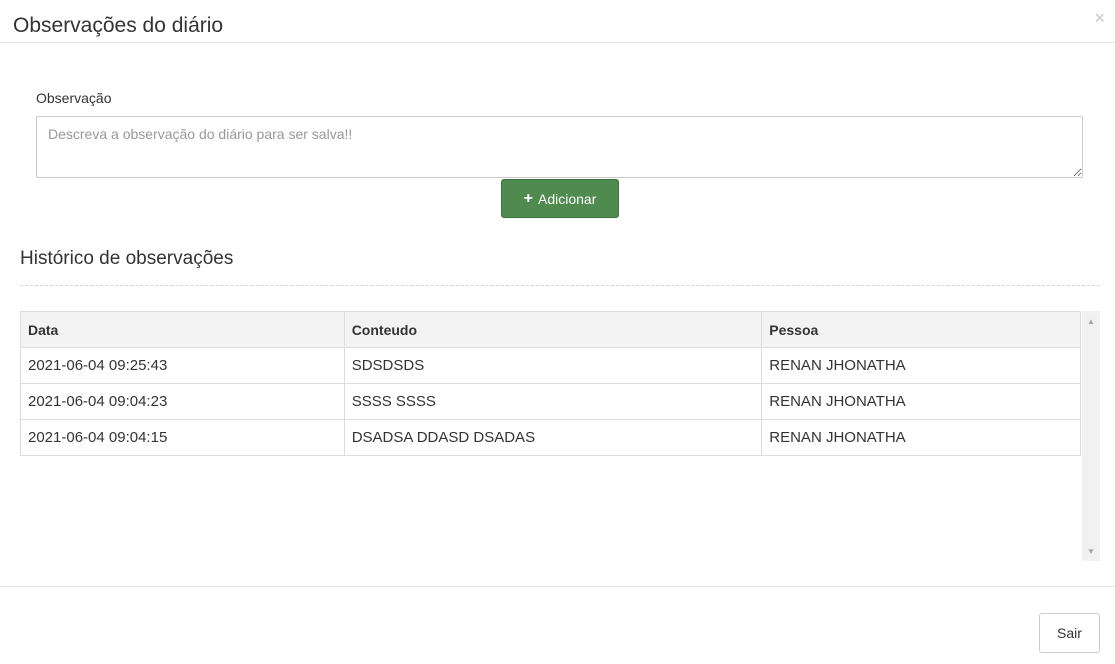 The width and height of the screenshot is (1115, 664). Describe the element at coordinates (553, 329) in the screenshot. I see `column-header-conteudo: Conteudo` at that location.